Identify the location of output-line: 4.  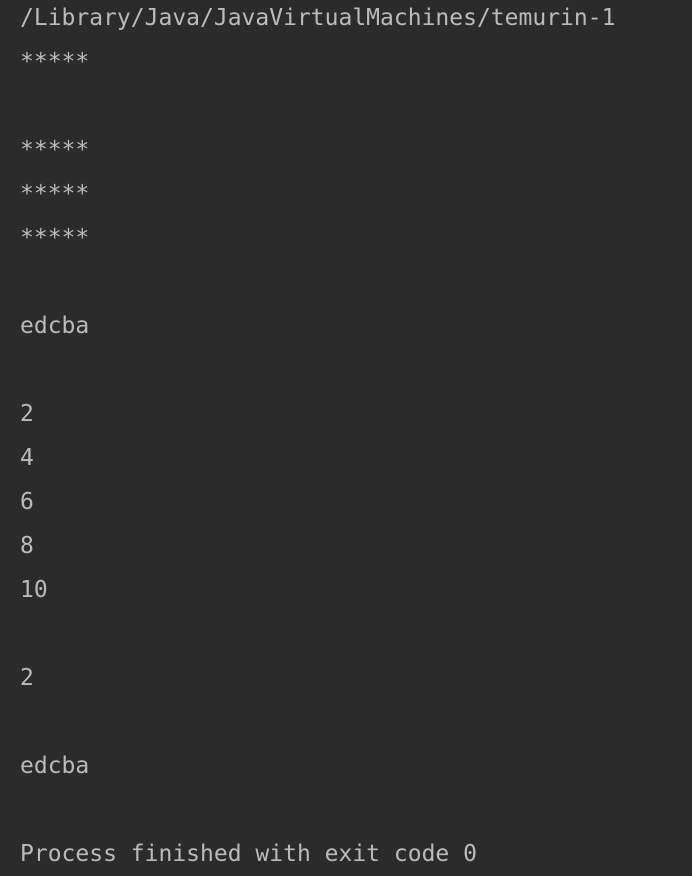
(27, 458).